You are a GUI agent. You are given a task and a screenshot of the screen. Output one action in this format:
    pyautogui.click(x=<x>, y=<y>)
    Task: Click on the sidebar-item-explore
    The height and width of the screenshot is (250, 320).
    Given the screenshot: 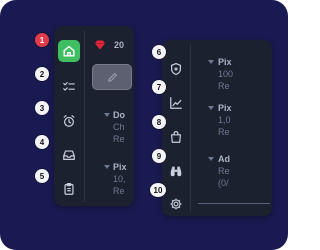 What is the action you would take?
    pyautogui.click(x=176, y=171)
    